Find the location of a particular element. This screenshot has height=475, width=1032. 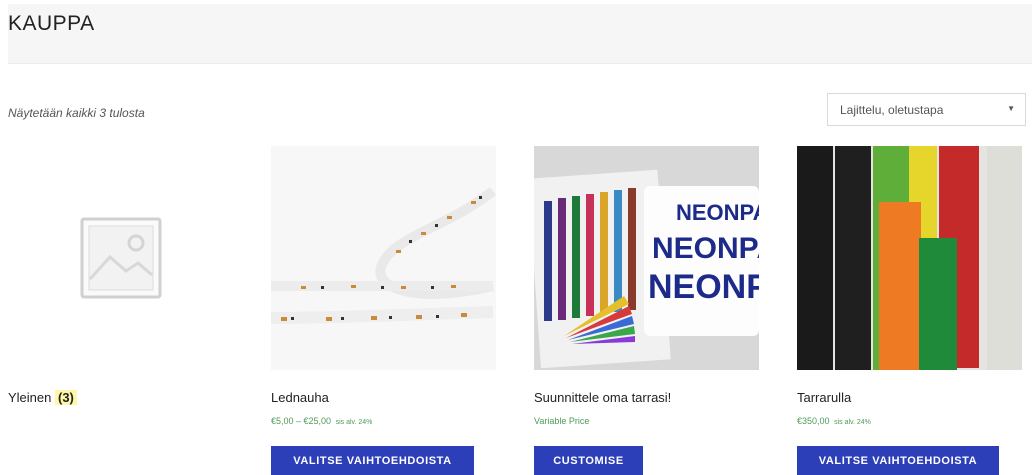

product-price-value: €5,00 – €25,00 is located at coordinates (301, 421).